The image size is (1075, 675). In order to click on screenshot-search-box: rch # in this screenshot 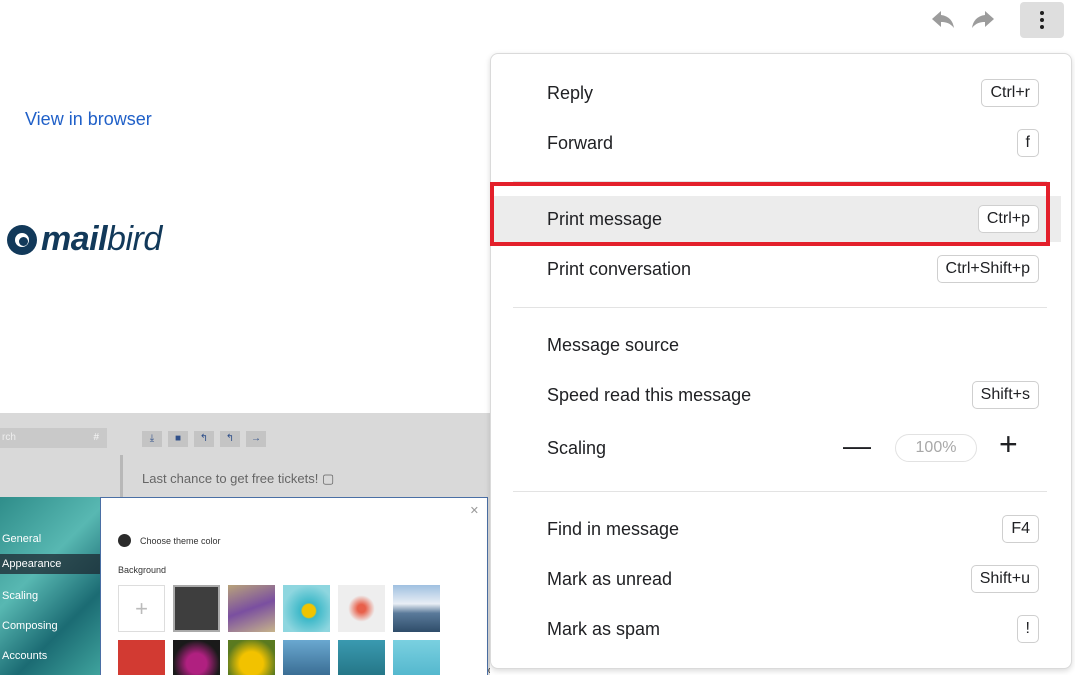, I will do `click(53, 438)`.